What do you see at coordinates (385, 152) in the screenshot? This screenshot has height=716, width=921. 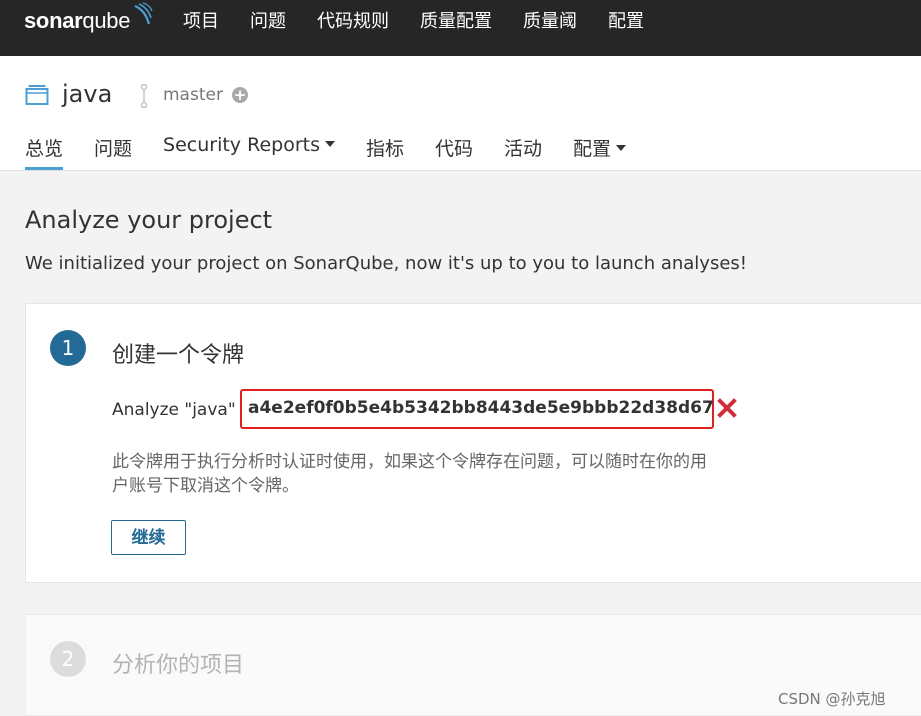 I see `tab-measures: 指标` at bounding box center [385, 152].